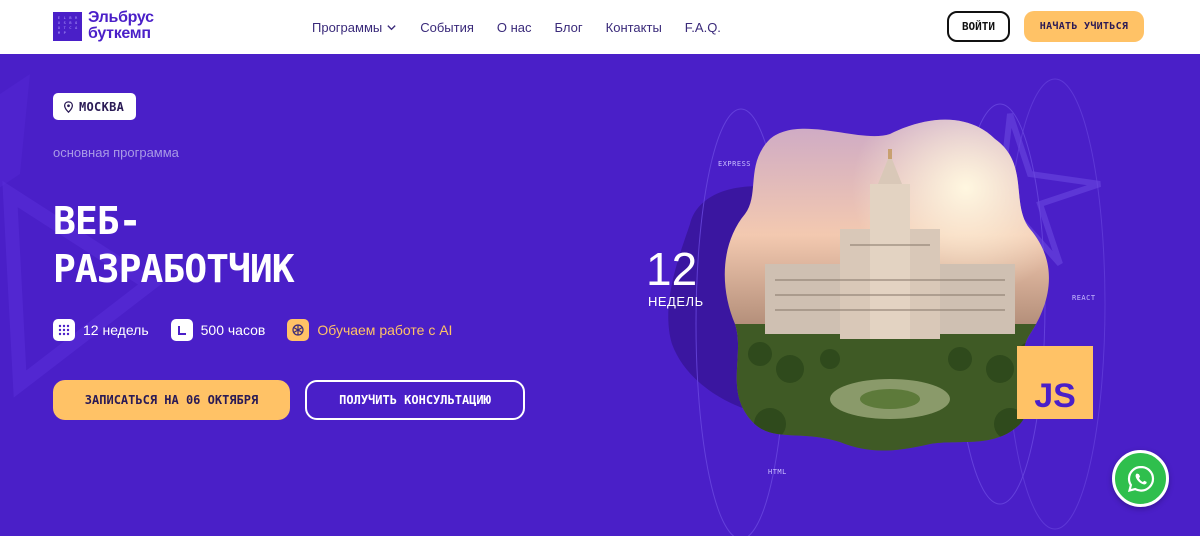  I want to click on calendar-grid-icon, so click(64, 330).